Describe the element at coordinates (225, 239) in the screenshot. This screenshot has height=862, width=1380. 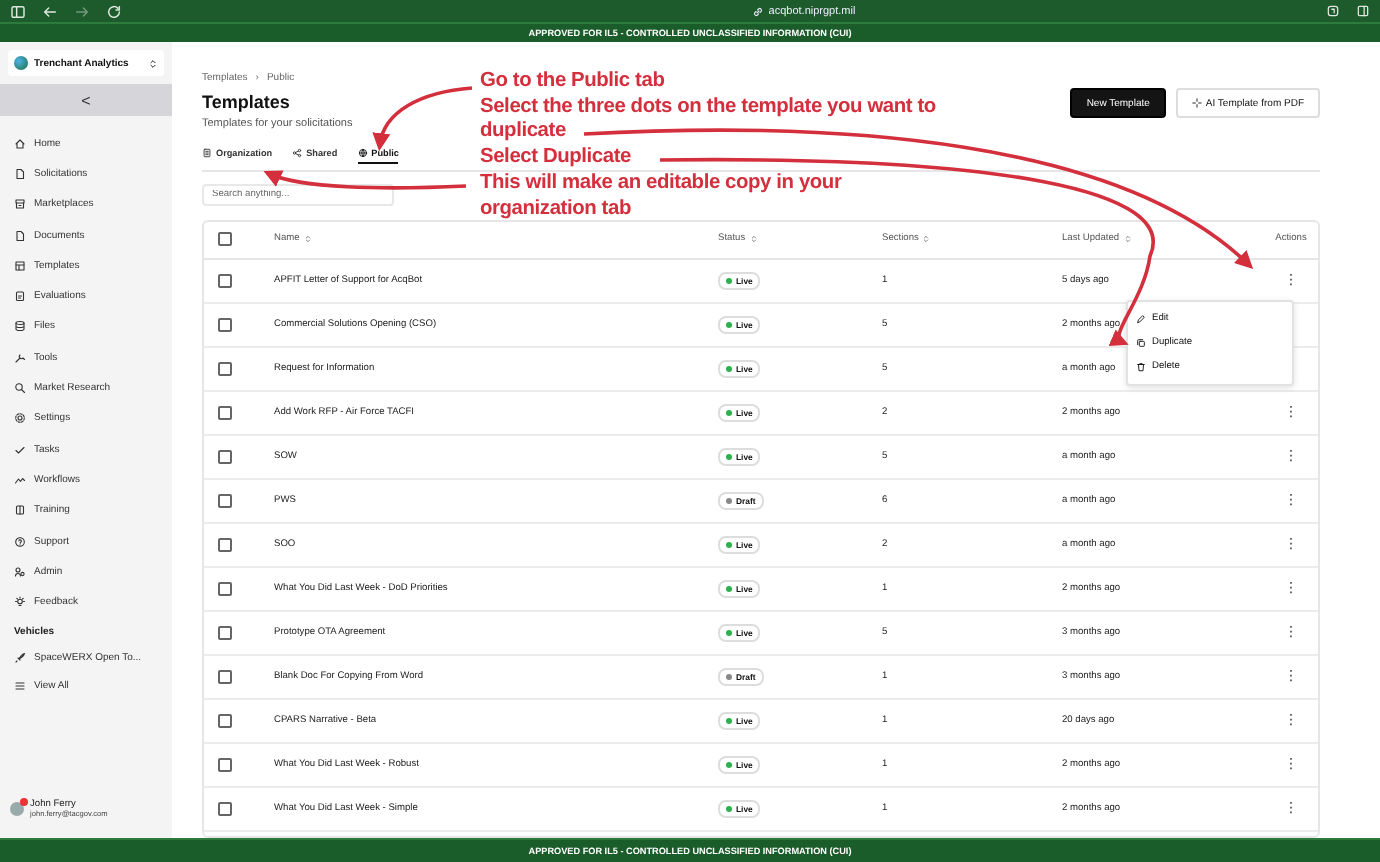
I see `select-all-checkbox` at that location.